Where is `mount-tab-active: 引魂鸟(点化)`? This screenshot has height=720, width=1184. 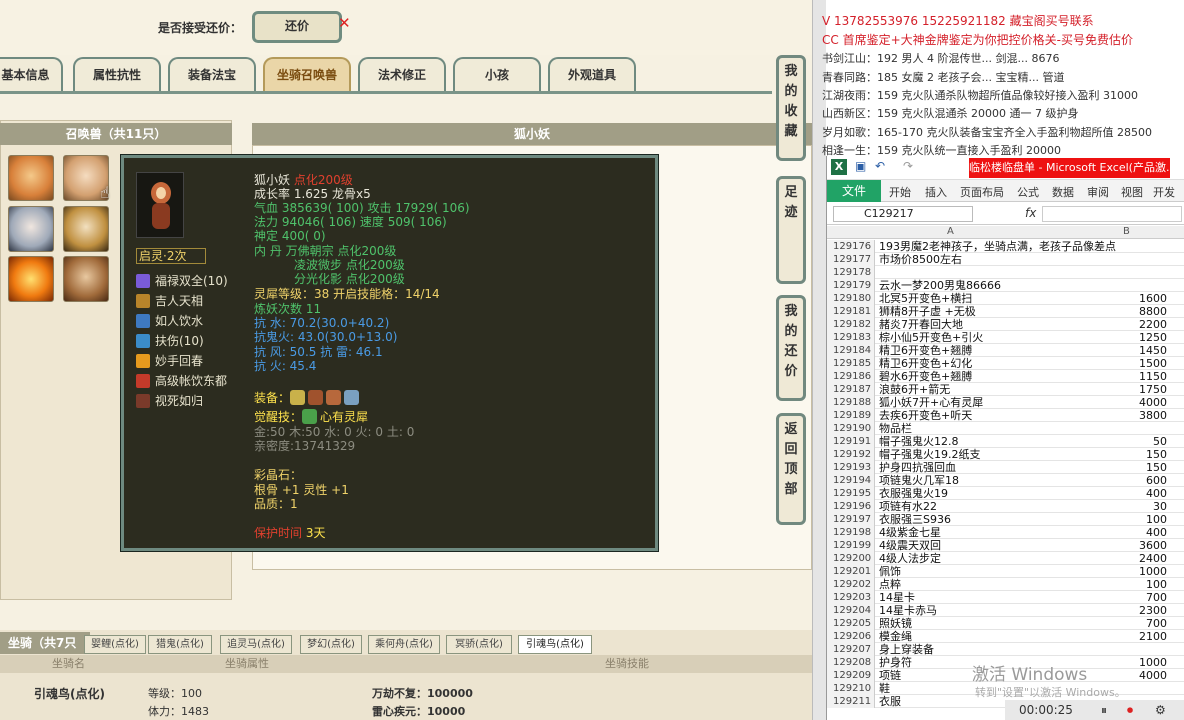
mount-tab-active: 引魂鸟(点化) is located at coordinates (555, 644).